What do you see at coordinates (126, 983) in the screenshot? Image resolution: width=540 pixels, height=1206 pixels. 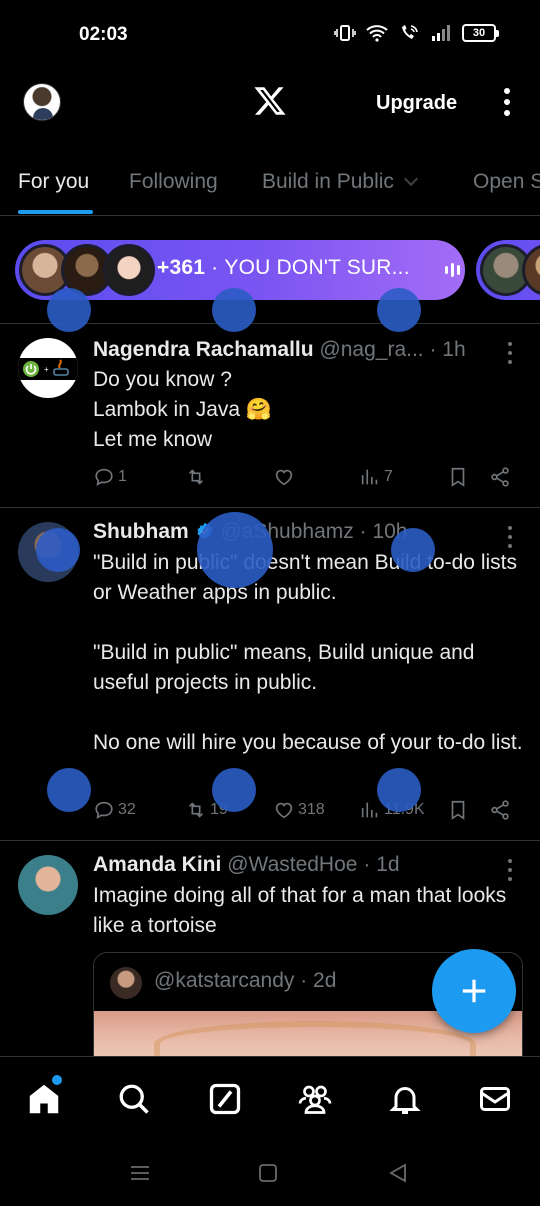 I see `quoted-author-avatar` at bounding box center [126, 983].